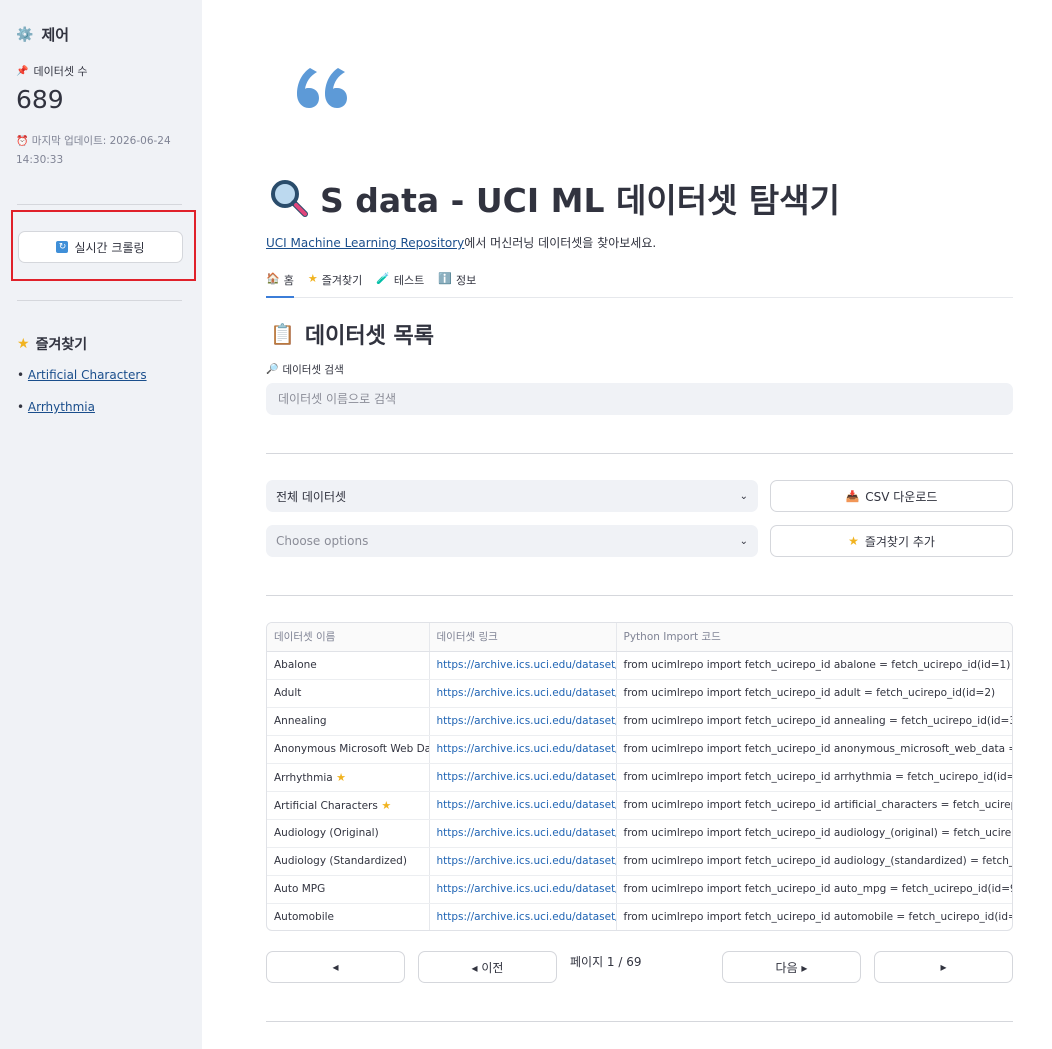 Image resolution: width=1052 pixels, height=1049 pixels. I want to click on tab-favorites: ★ 즐겨찾기, so click(335, 284).